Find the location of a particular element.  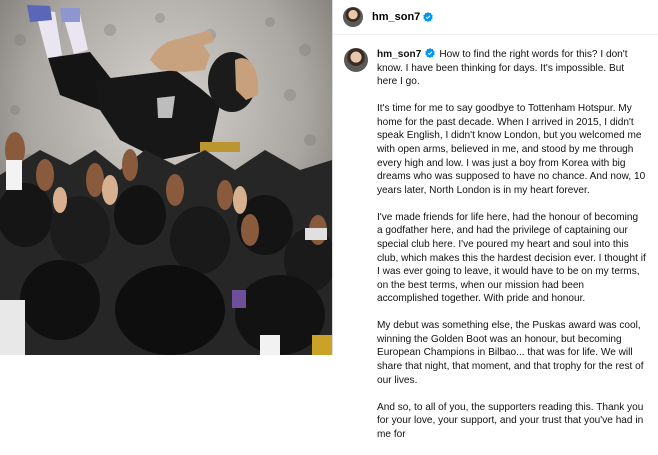

caption-username-link: hm_son7 is located at coordinates (399, 54).